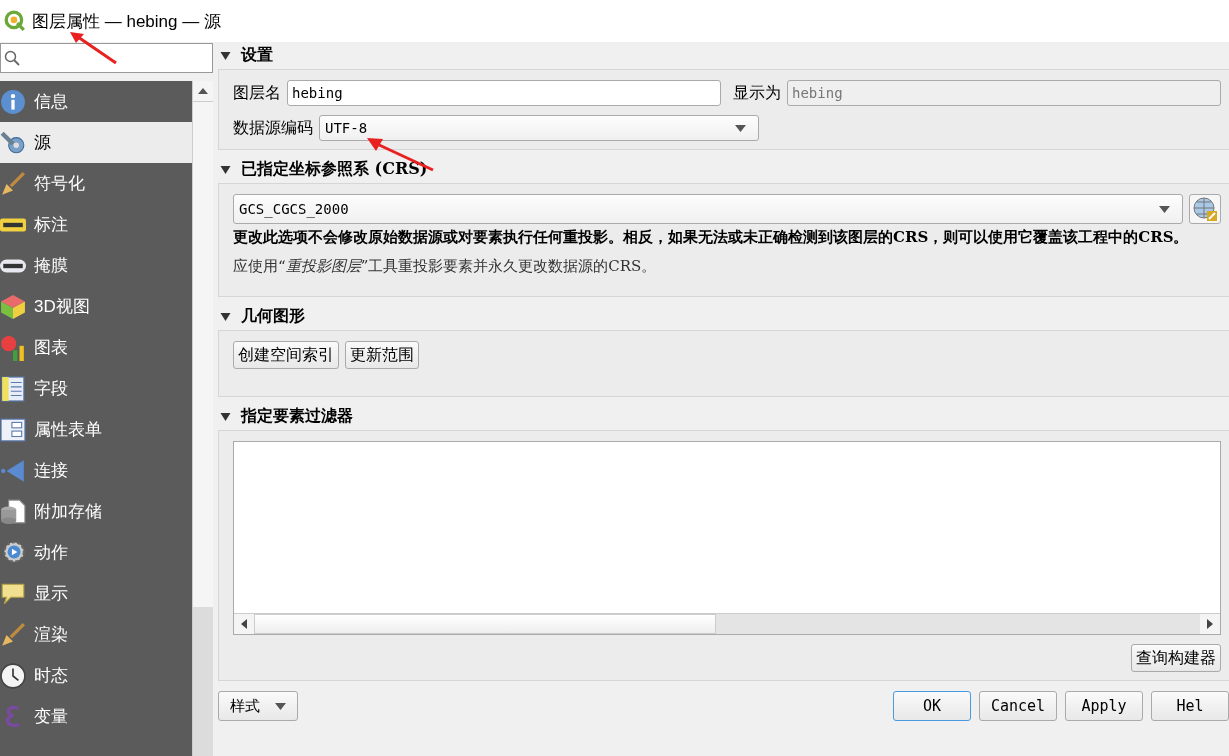 Image resolution: width=1229 pixels, height=756 pixels. What do you see at coordinates (13, 429) in the screenshot?
I see `form-icon` at bounding box center [13, 429].